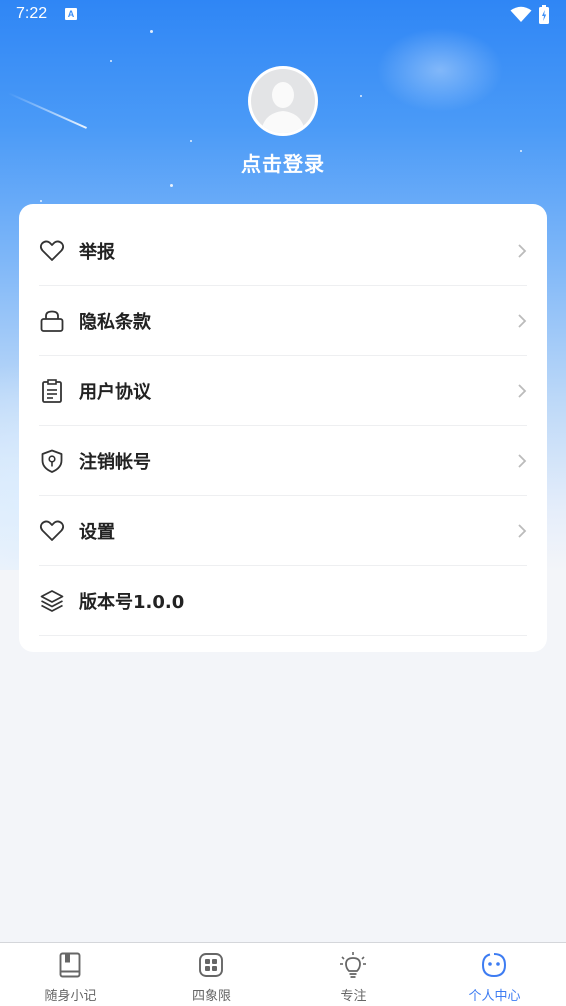 Image resolution: width=566 pixels, height=1006 pixels. Describe the element at coordinates (353, 965) in the screenshot. I see `bulb-icon` at that location.